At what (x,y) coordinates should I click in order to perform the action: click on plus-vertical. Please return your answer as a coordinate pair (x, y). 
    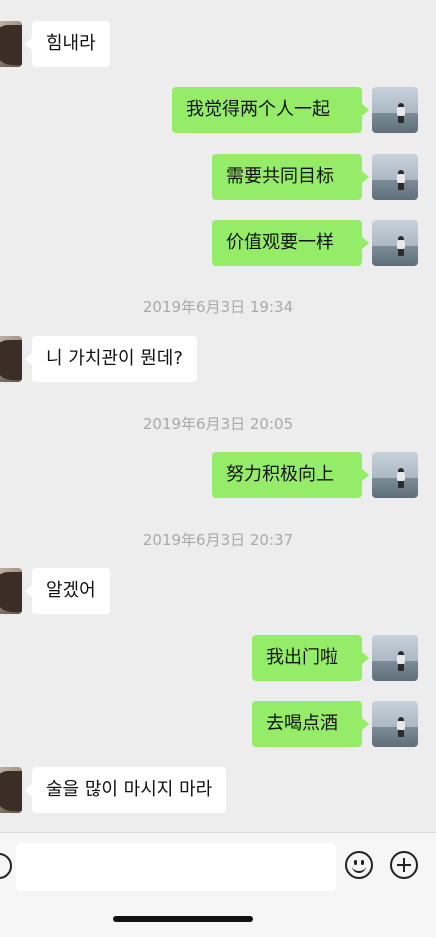
    Looking at the image, I should click on (404, 865).